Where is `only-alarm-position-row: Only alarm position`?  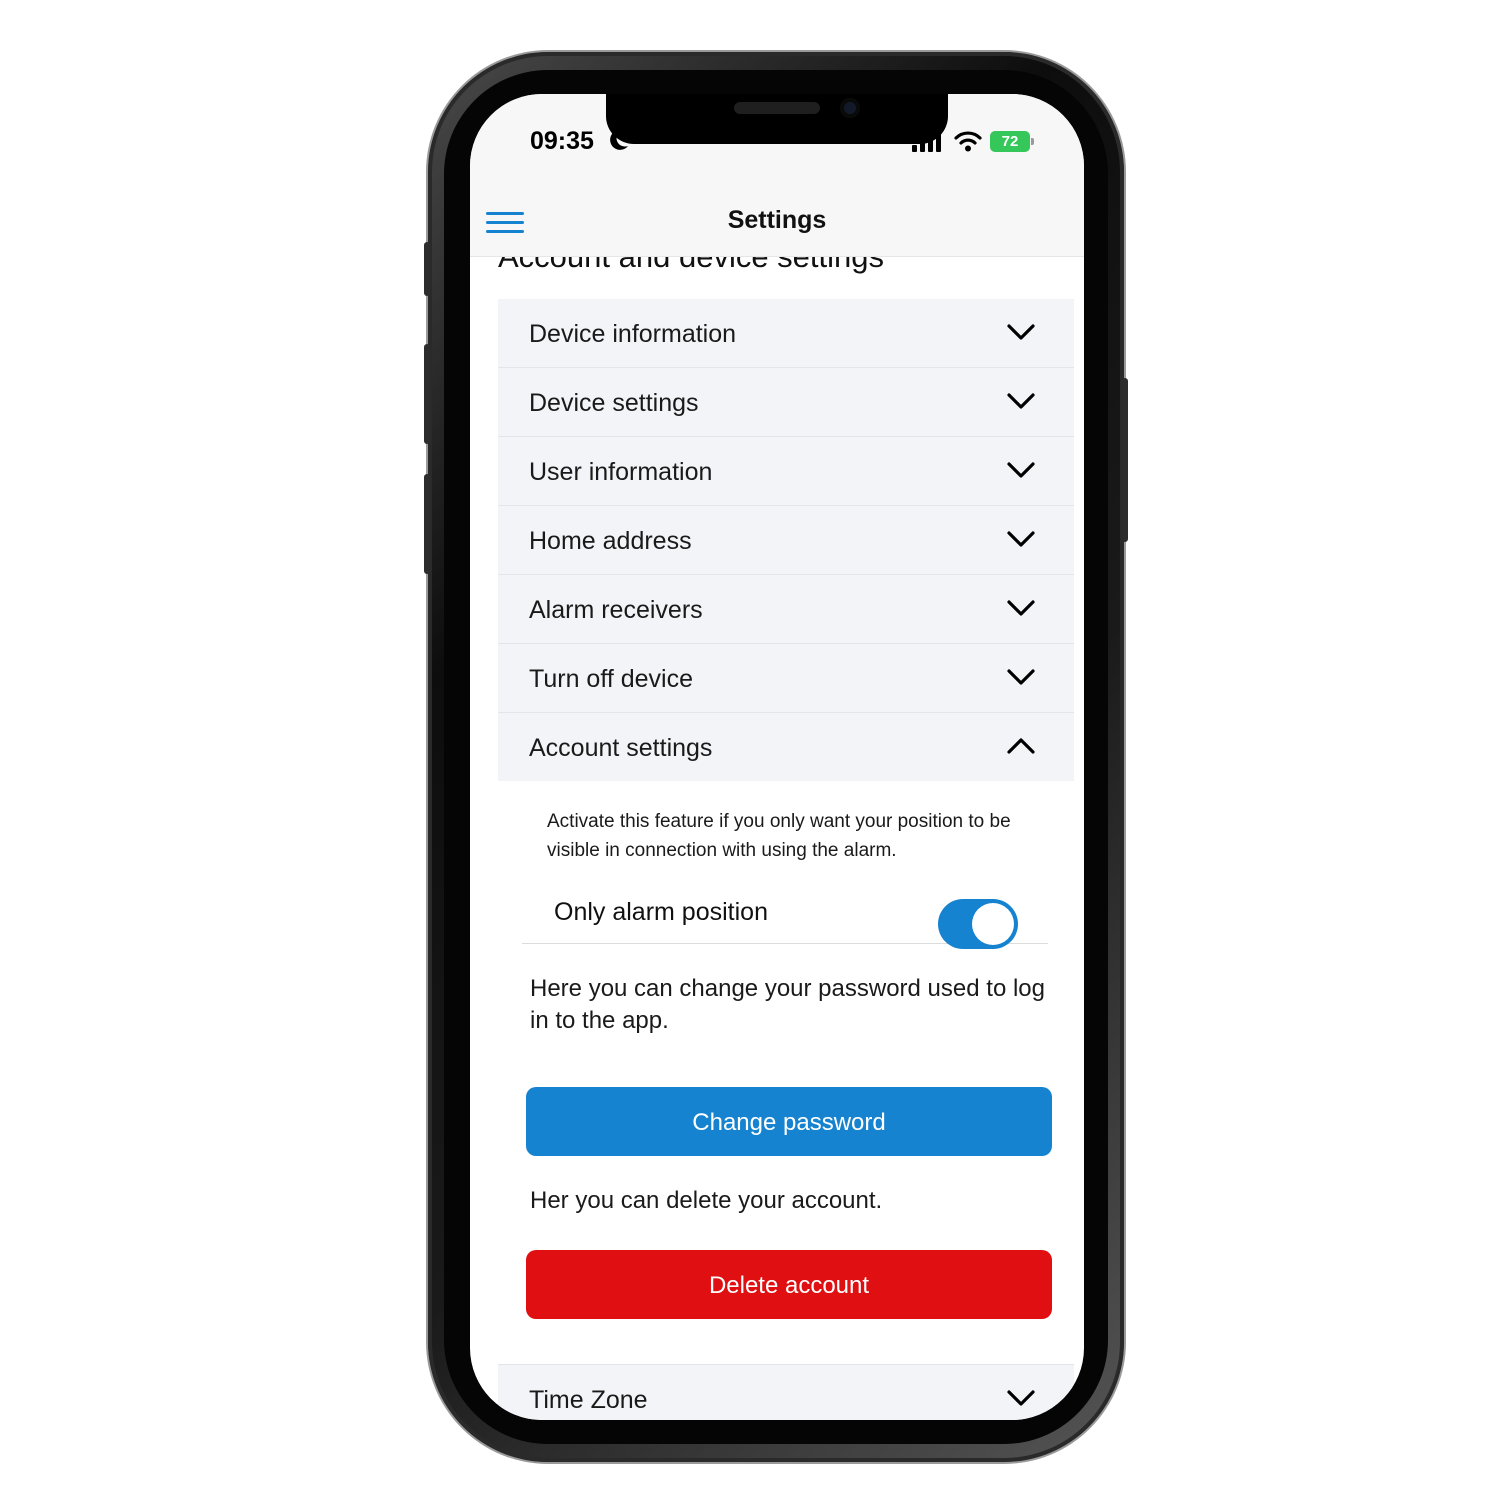
only-alarm-position-row: Only alarm position is located at coordinates (785, 910).